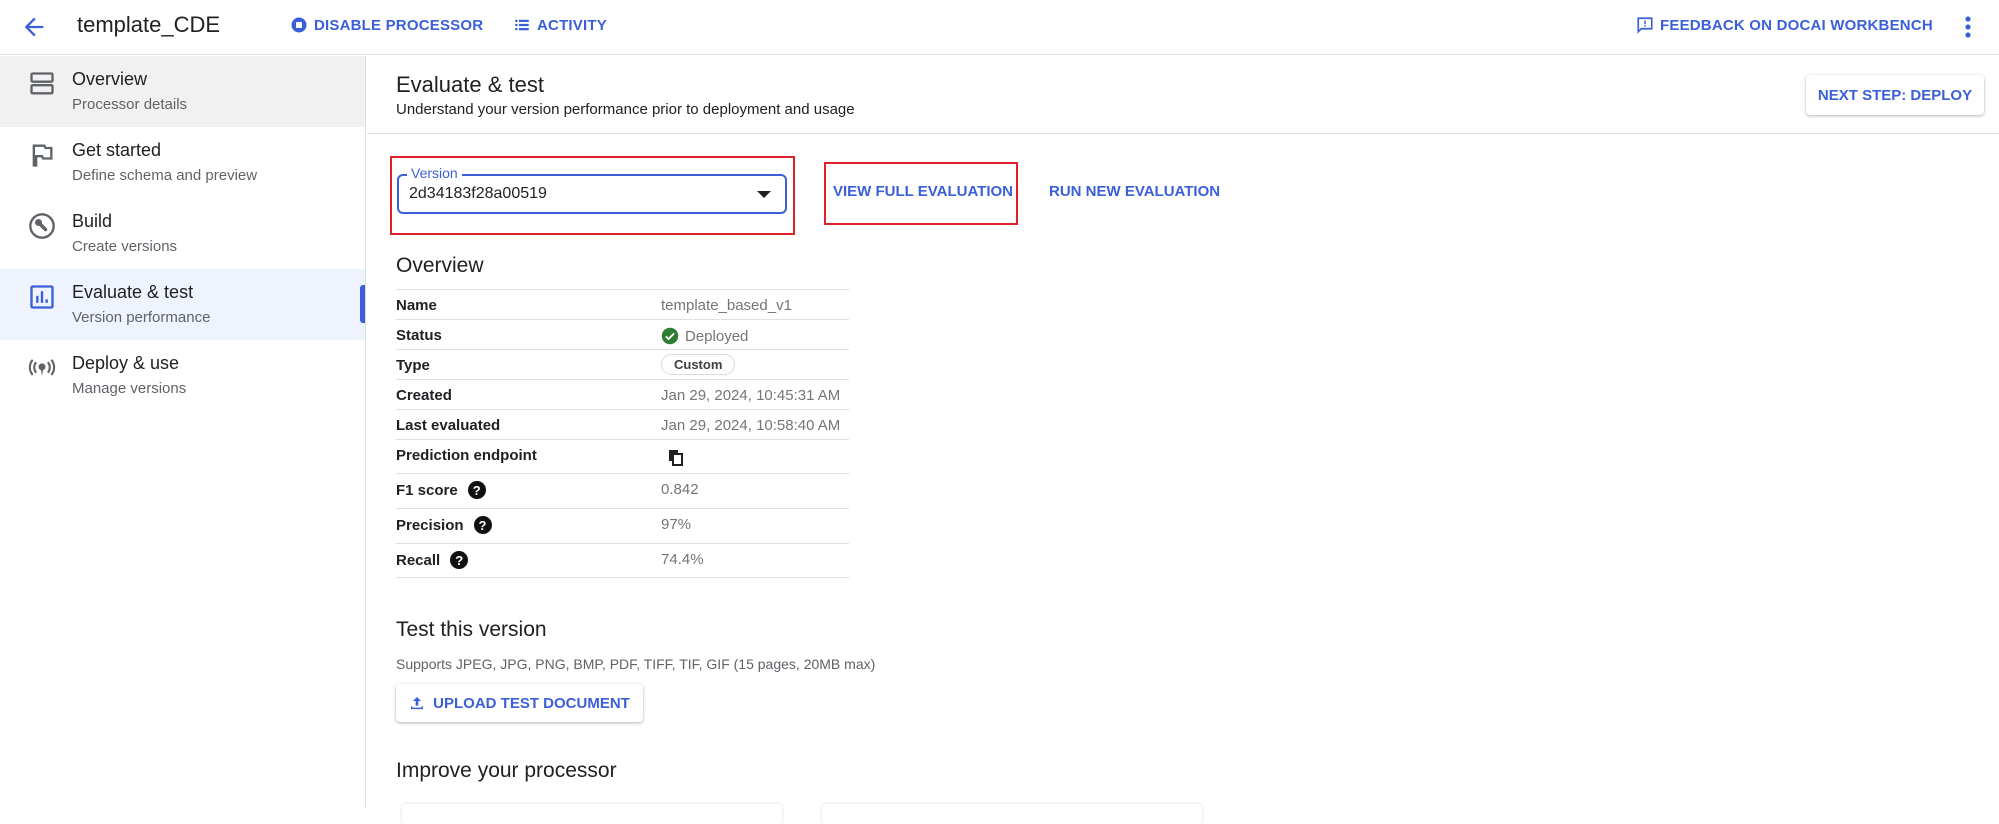  I want to click on copy-icon, so click(676, 457).